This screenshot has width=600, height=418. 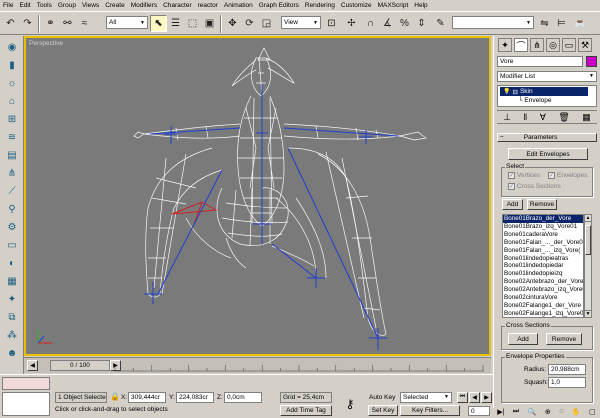 I want to click on align-icon: ⊨, so click(x=561, y=23).